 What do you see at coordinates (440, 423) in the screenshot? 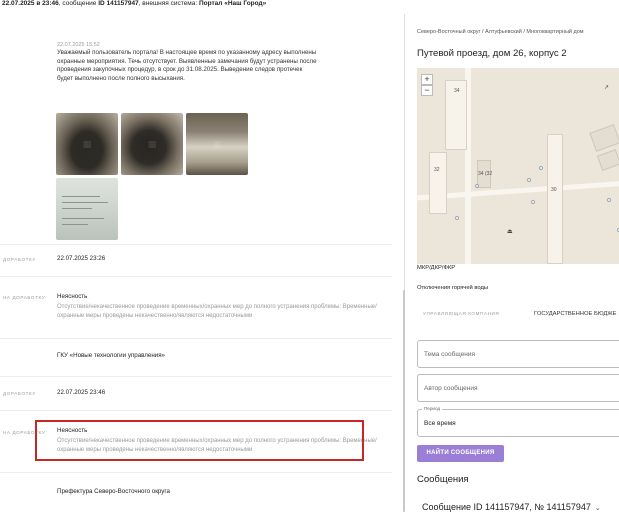
I see `period-value: Все время` at bounding box center [440, 423].